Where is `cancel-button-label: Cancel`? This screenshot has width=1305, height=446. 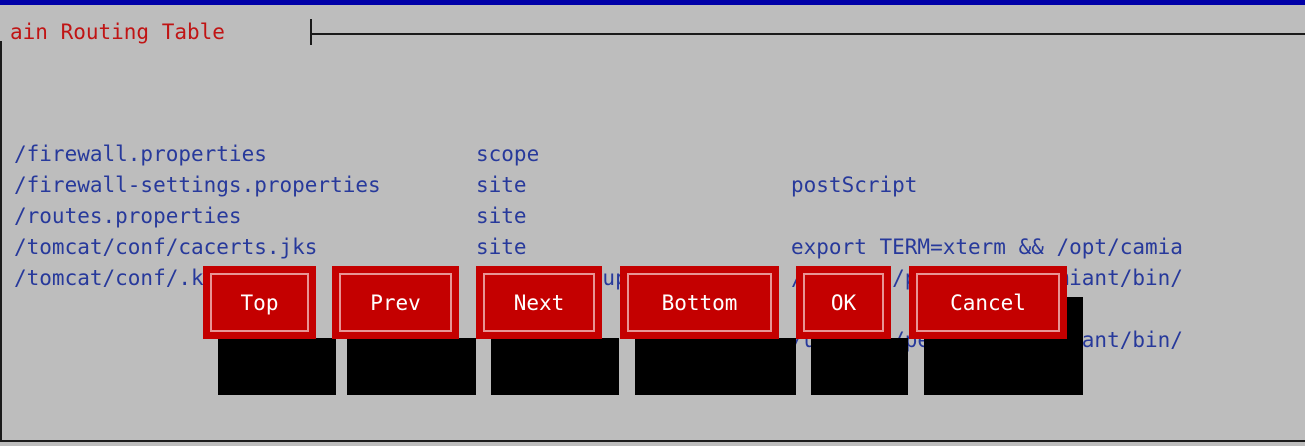 cancel-button-label: Cancel is located at coordinates (988, 302).